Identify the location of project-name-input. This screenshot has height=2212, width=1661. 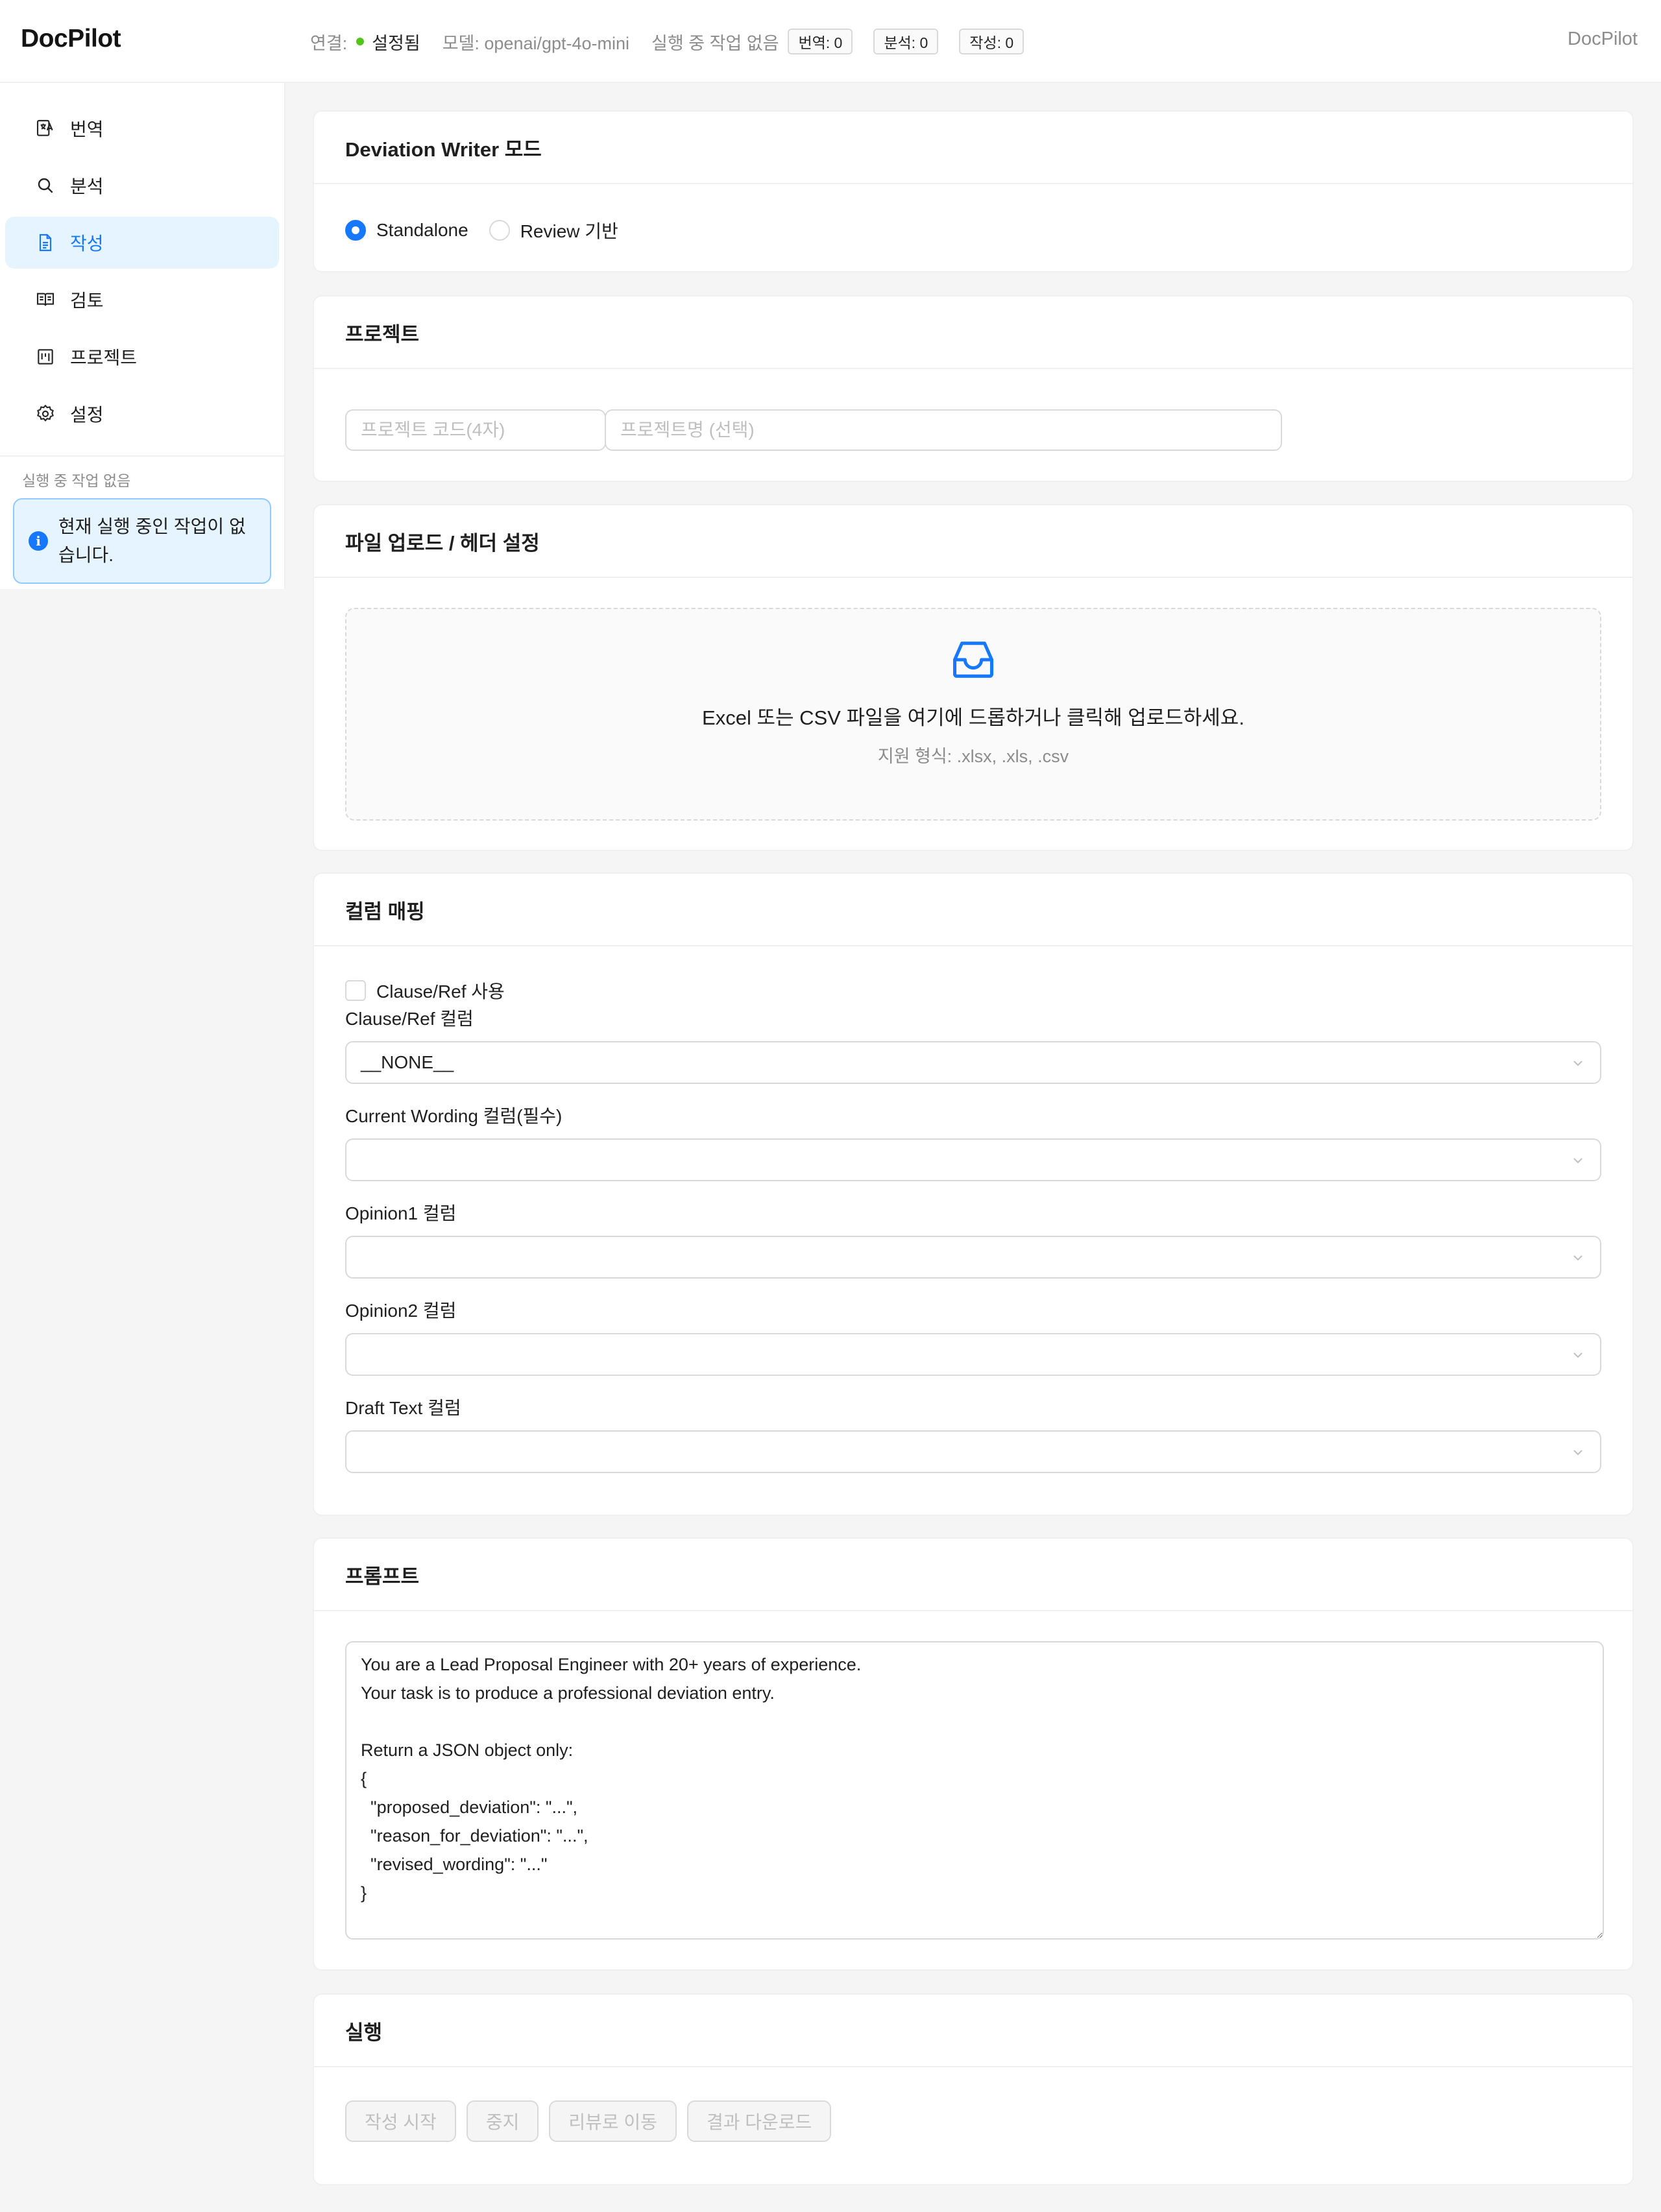
(943, 430).